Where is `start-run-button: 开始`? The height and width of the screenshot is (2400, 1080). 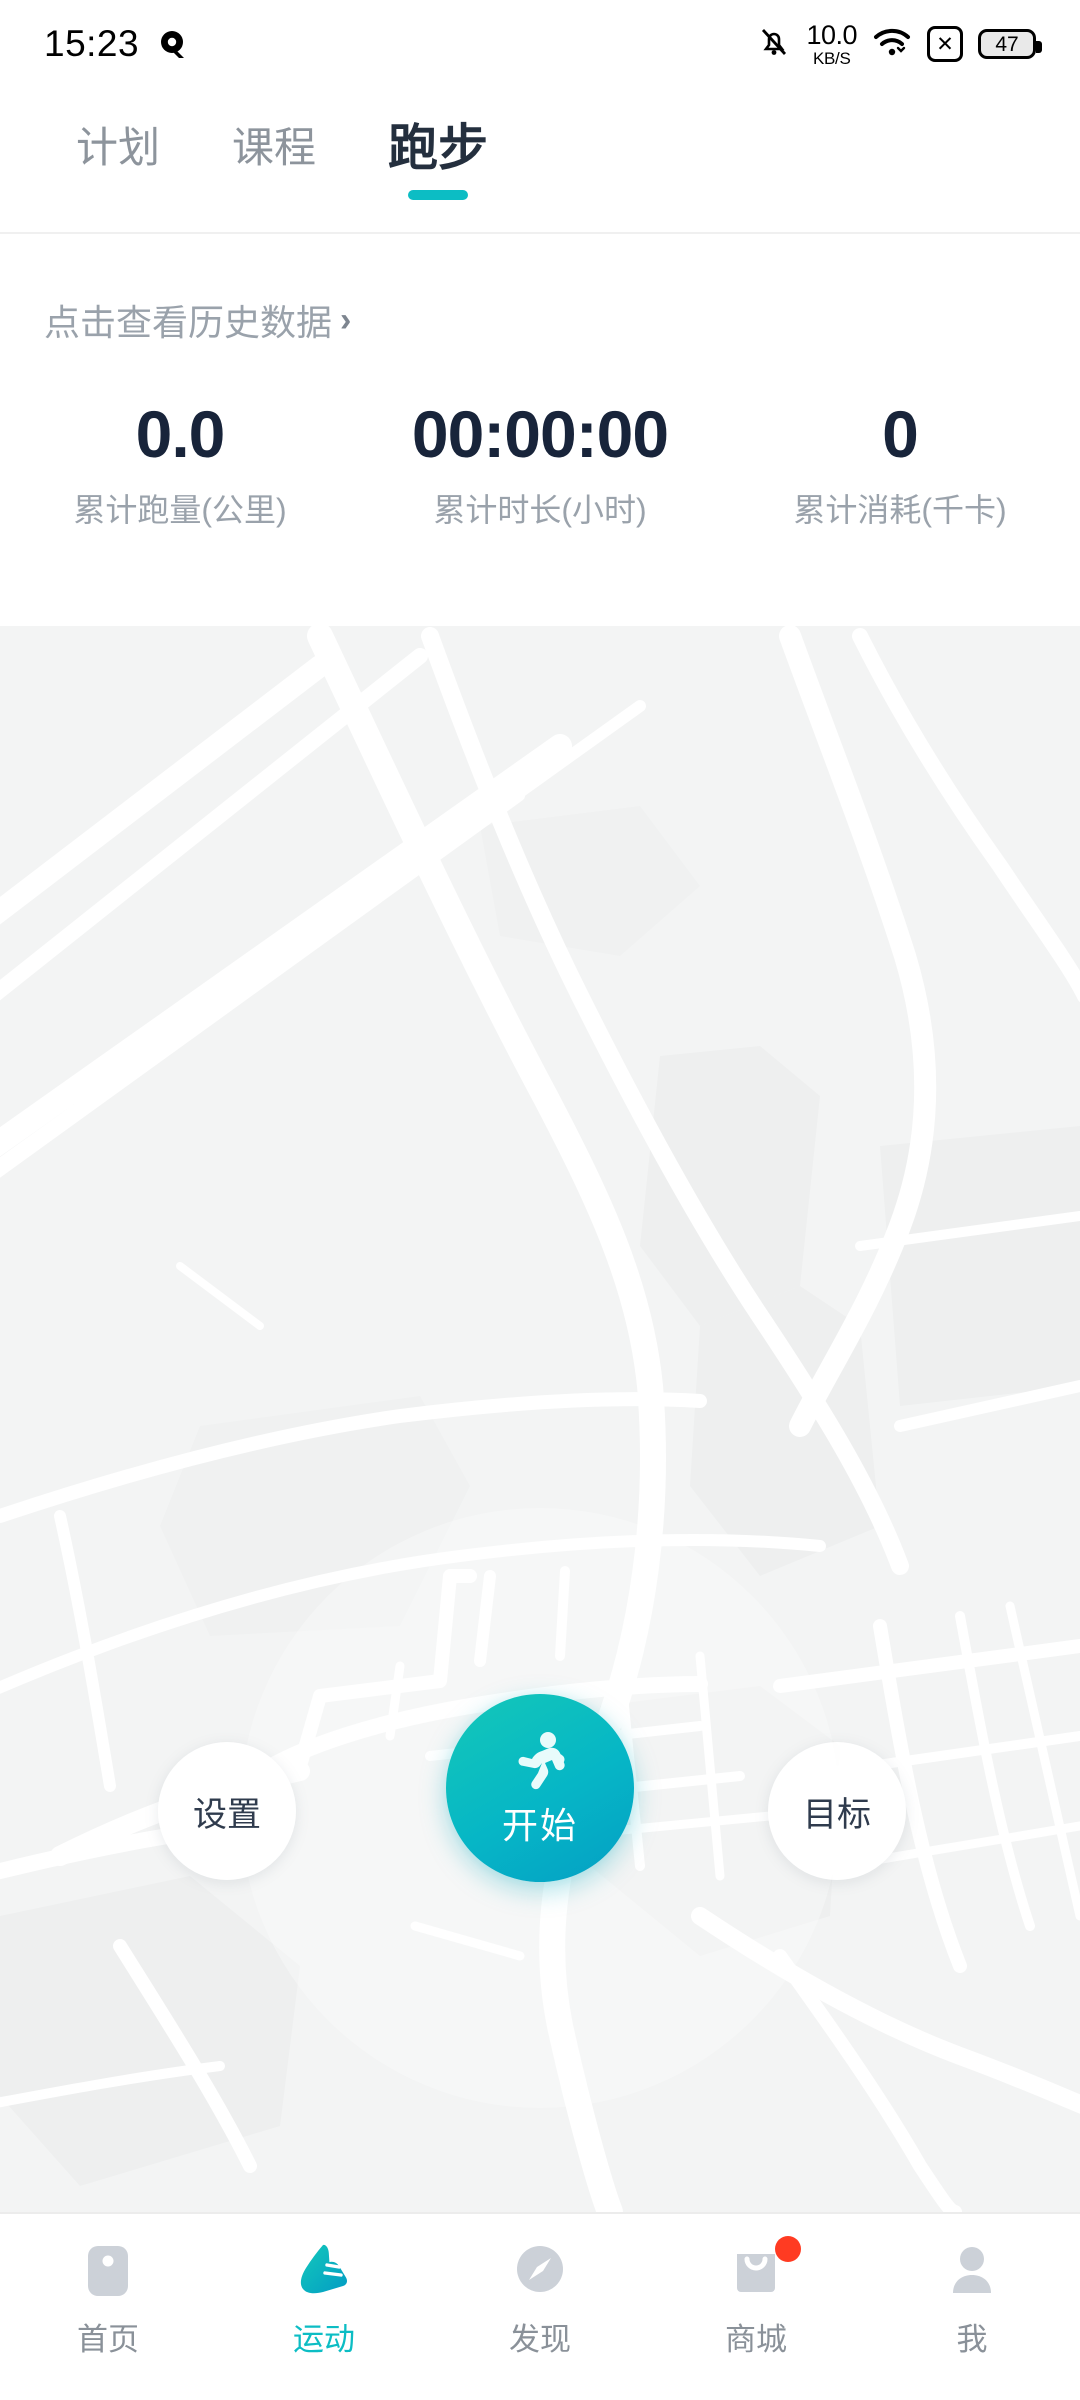 start-run-button: 开始 is located at coordinates (540, 1788).